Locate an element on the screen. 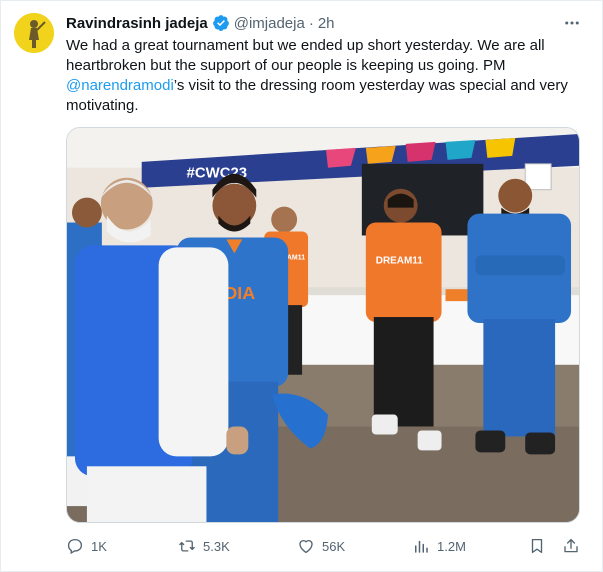 The height and width of the screenshot is (572, 603). avatar-image is located at coordinates (34, 33).